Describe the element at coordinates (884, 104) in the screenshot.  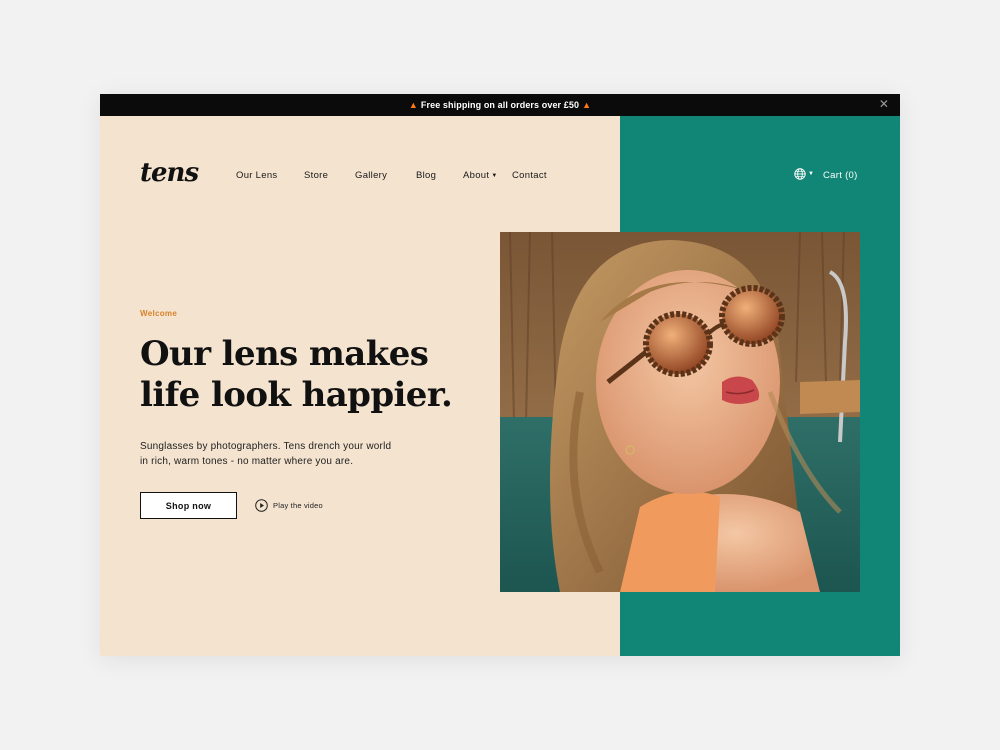
I see `close-icon: ✕` at that location.